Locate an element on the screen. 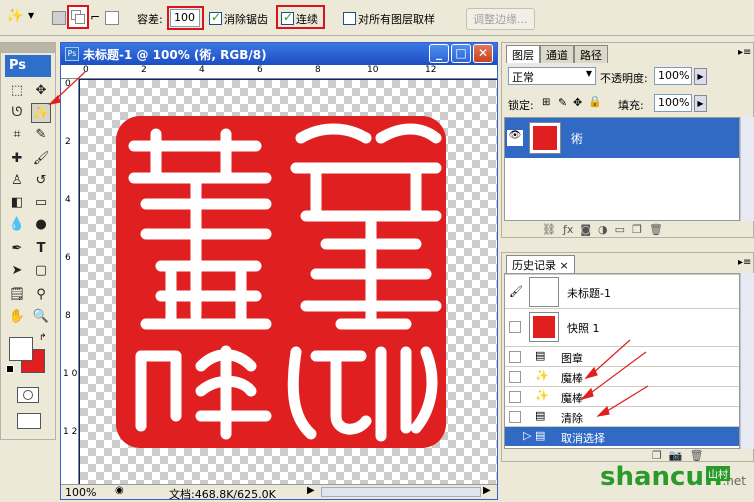  brush-tool-icon: 🖌 is located at coordinates (41, 159).